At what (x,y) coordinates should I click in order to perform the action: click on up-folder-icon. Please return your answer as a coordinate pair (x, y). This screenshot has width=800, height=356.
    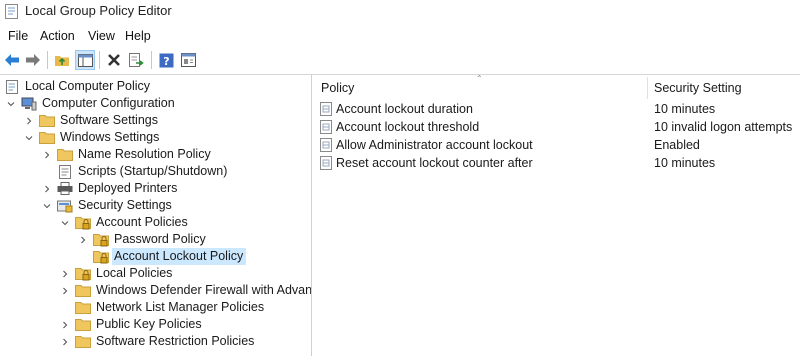
    Looking at the image, I should click on (62, 61).